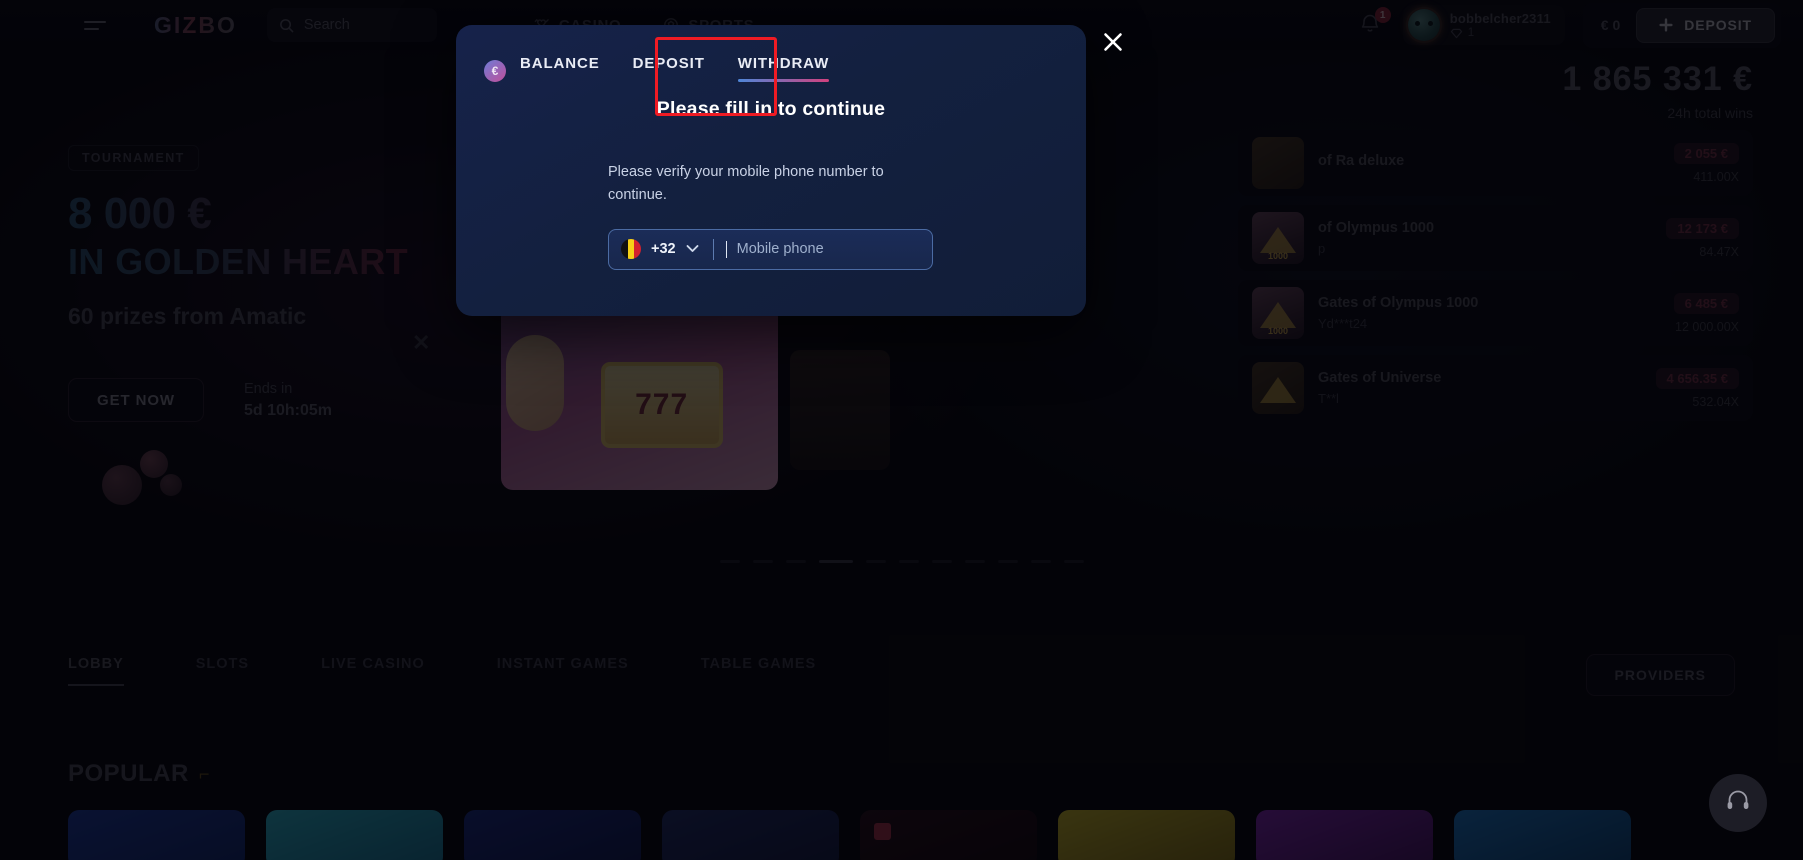  Describe the element at coordinates (560, 70) in the screenshot. I see `tab-balance: BALANCE` at that location.